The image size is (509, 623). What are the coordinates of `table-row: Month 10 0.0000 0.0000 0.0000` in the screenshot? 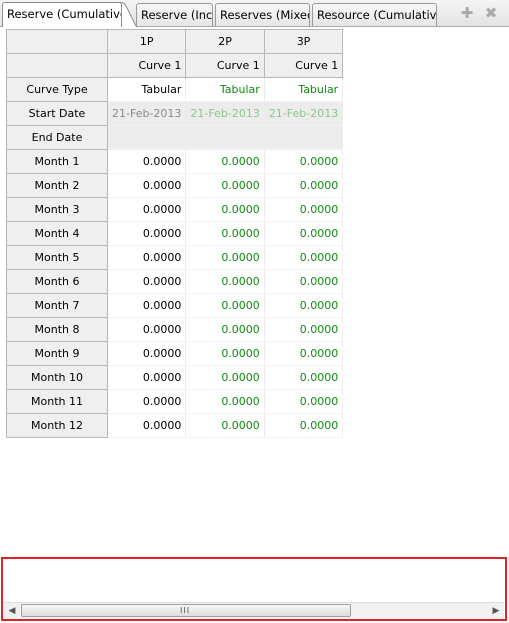 It's located at (175, 377).